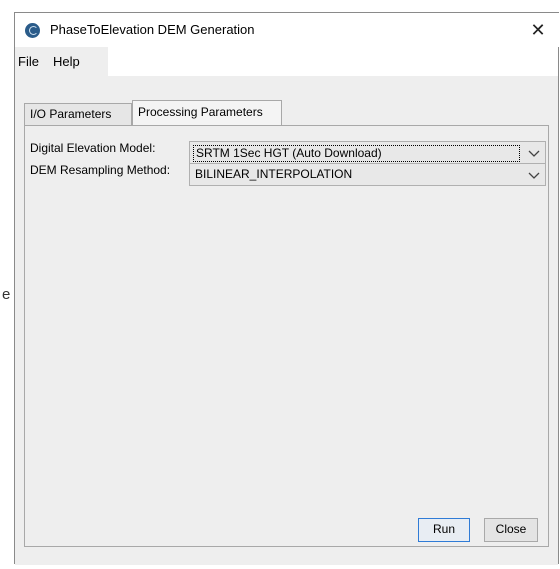 This screenshot has height=569, width=560. What do you see at coordinates (6, 294) in the screenshot?
I see `background-text: e` at bounding box center [6, 294].